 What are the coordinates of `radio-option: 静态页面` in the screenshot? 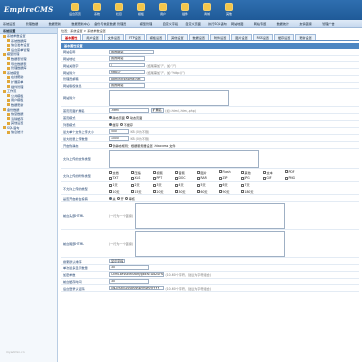 It's located at (117, 117).